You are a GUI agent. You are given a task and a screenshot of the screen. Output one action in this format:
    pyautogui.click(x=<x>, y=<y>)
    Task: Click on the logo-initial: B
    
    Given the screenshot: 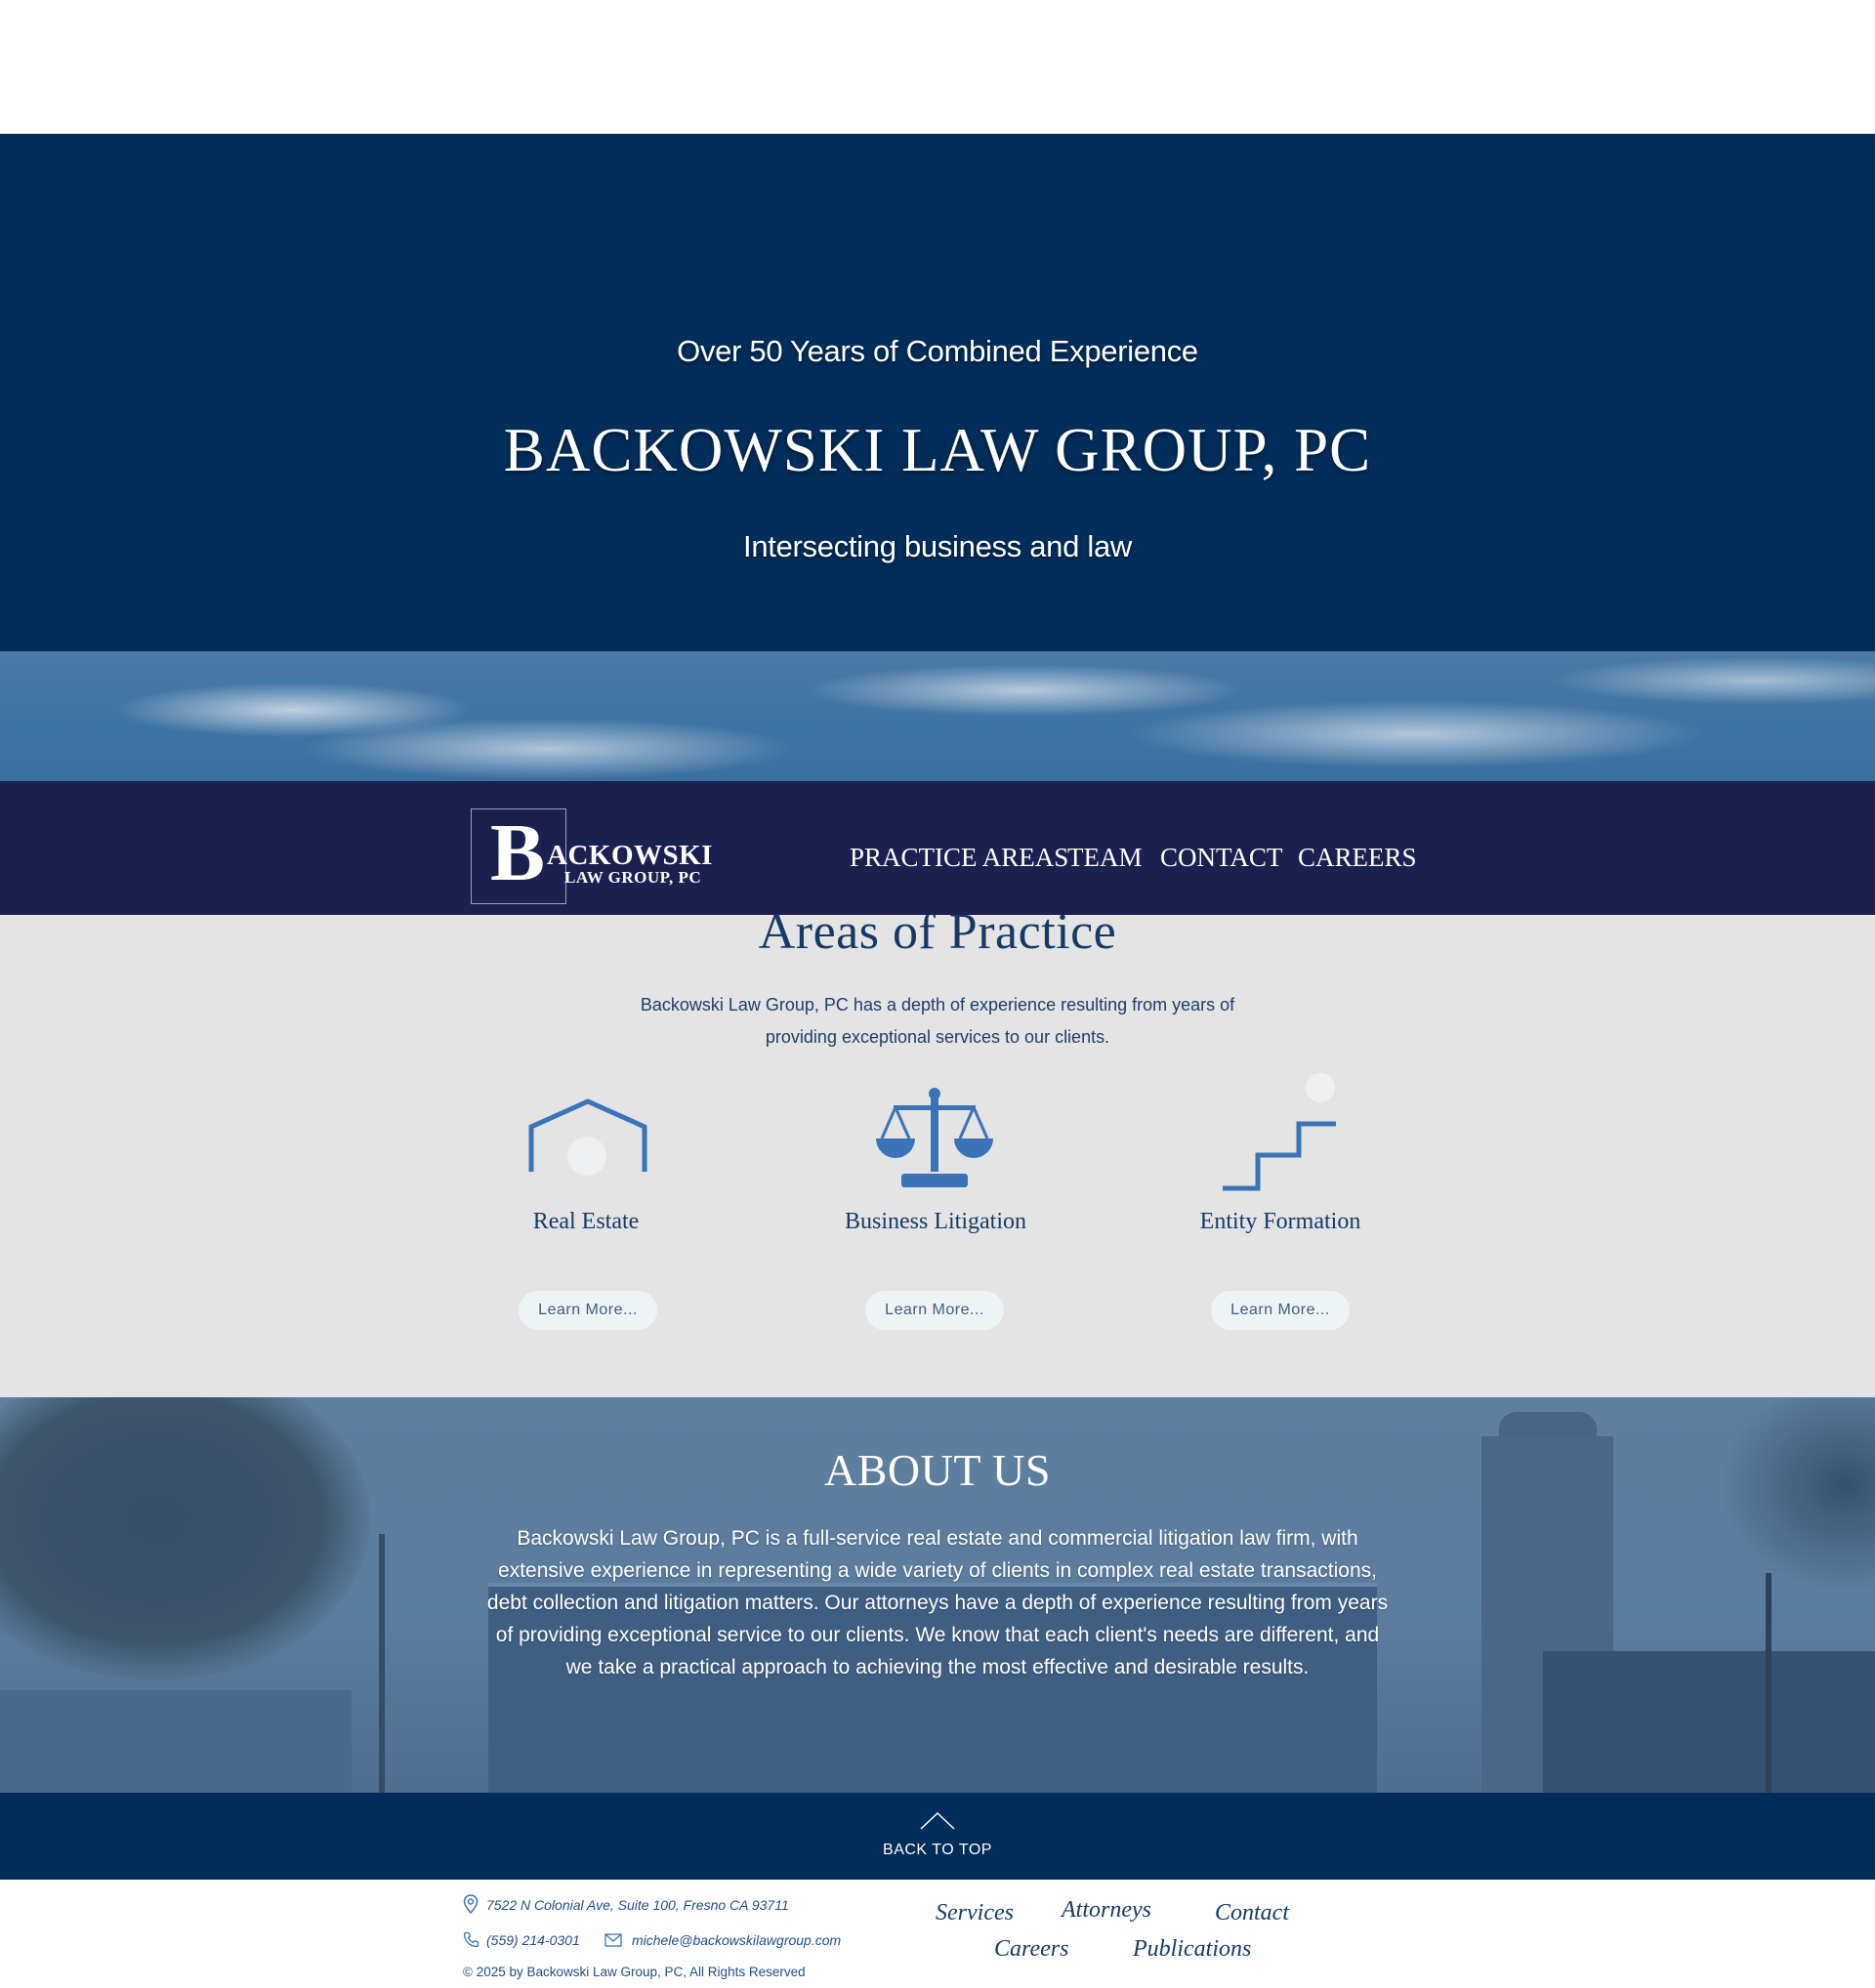 What is the action you would take?
    pyautogui.click(x=517, y=853)
    